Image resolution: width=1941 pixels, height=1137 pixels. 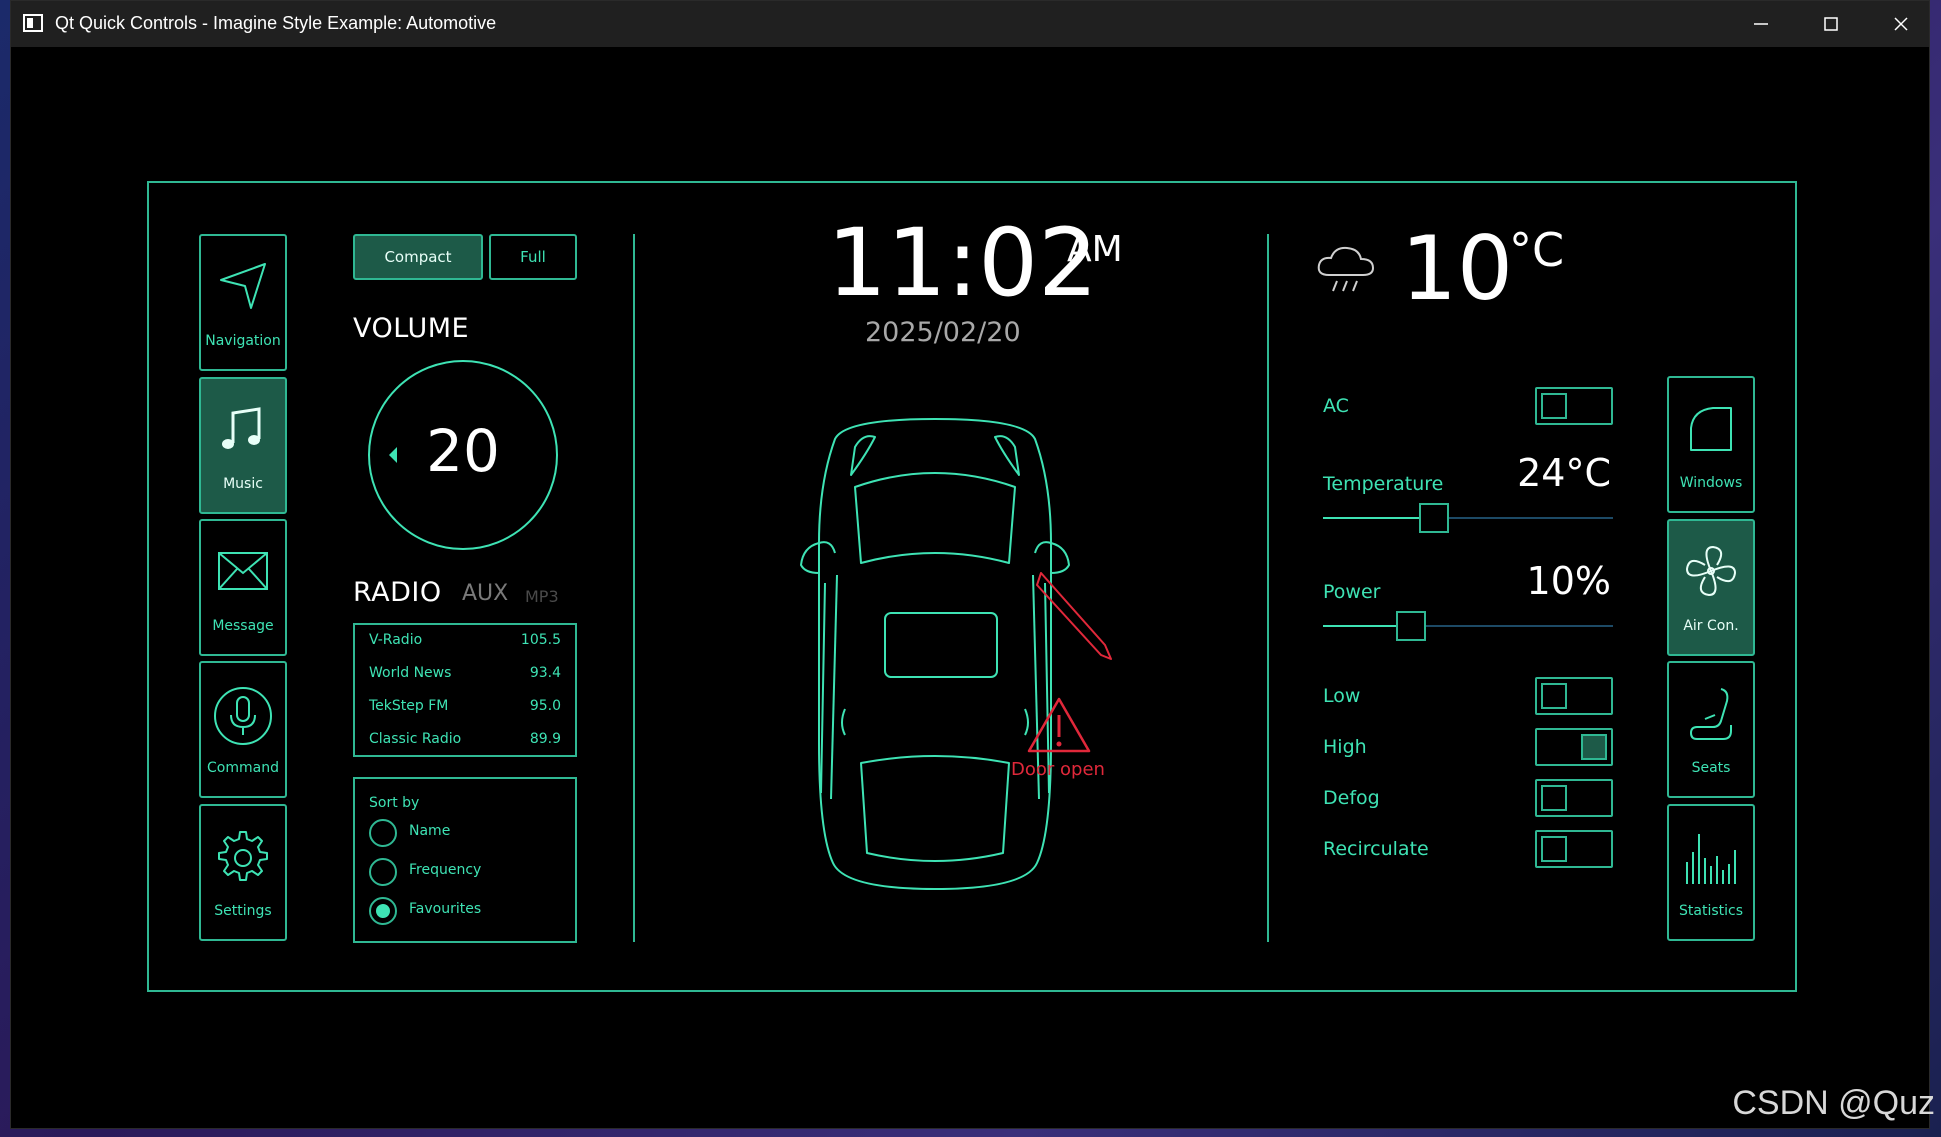 I want to click on clock-time: 11:02, so click(x=962, y=263).